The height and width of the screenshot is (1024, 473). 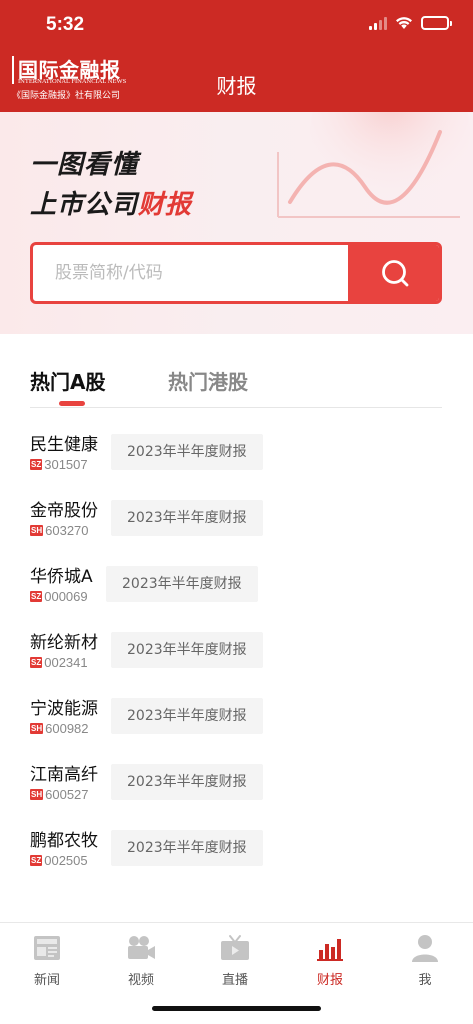 What do you see at coordinates (111, 205) in the screenshot?
I see `banner-headline-line2: 上市公司财报` at bounding box center [111, 205].